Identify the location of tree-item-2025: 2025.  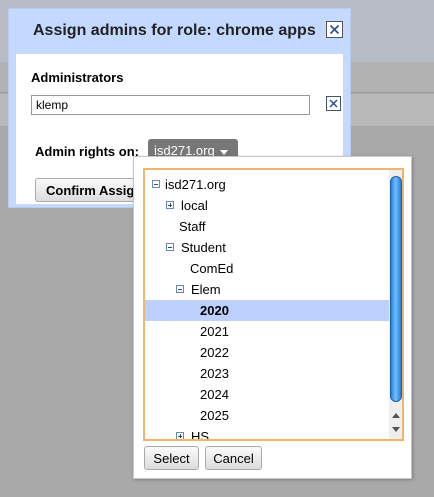
(267, 415).